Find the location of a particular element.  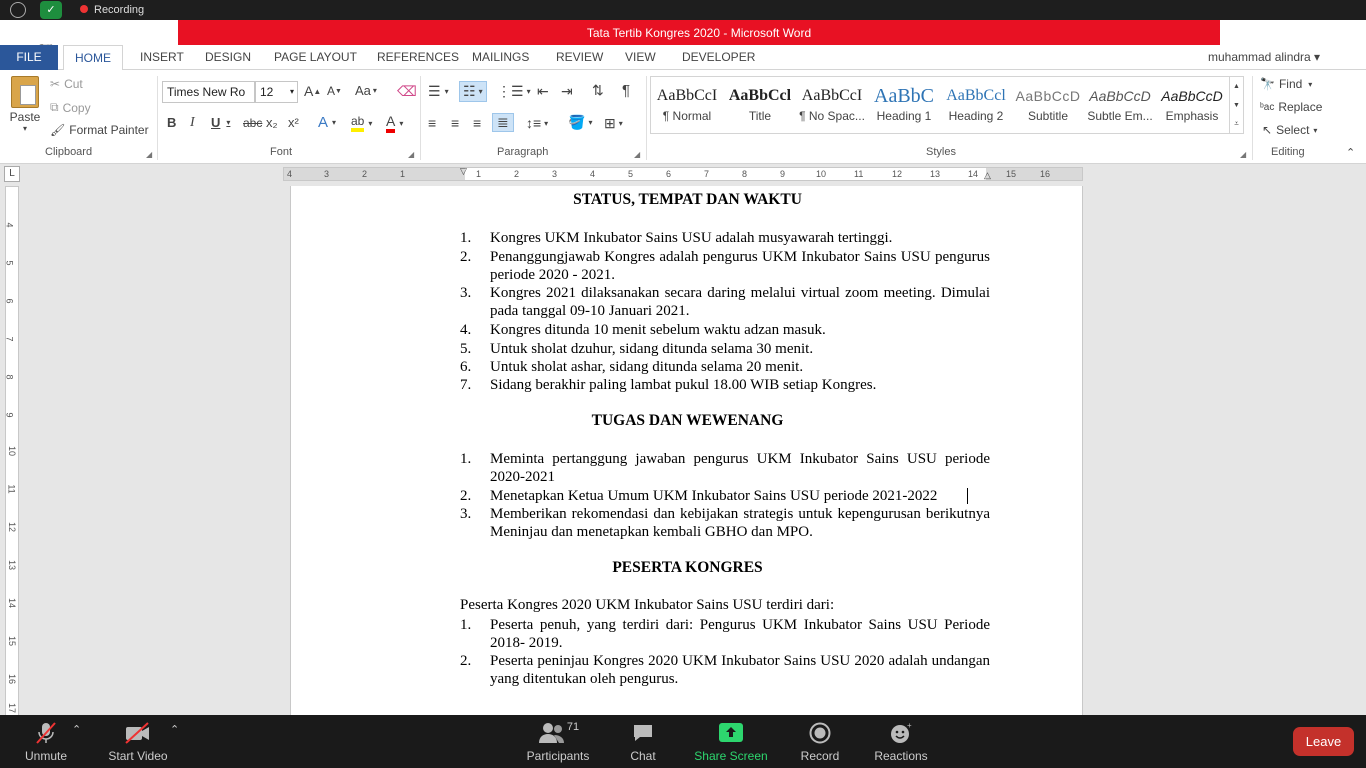

shrink-font-button: A ▼ is located at coordinates (334, 91).